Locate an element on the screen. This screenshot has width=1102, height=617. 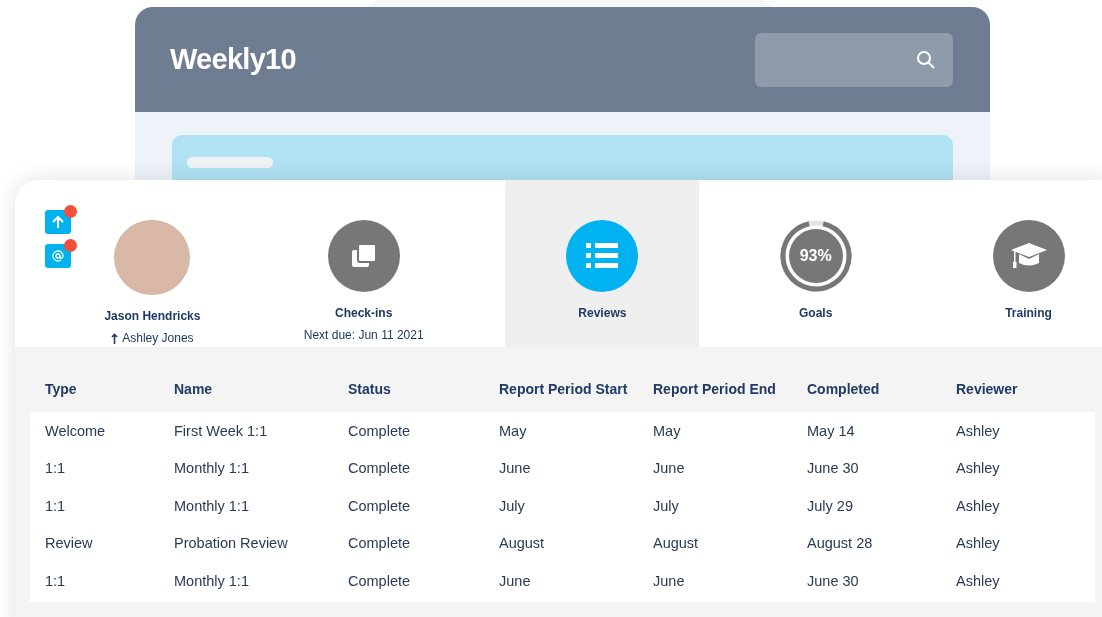
at-sign-icon is located at coordinates (58, 256).